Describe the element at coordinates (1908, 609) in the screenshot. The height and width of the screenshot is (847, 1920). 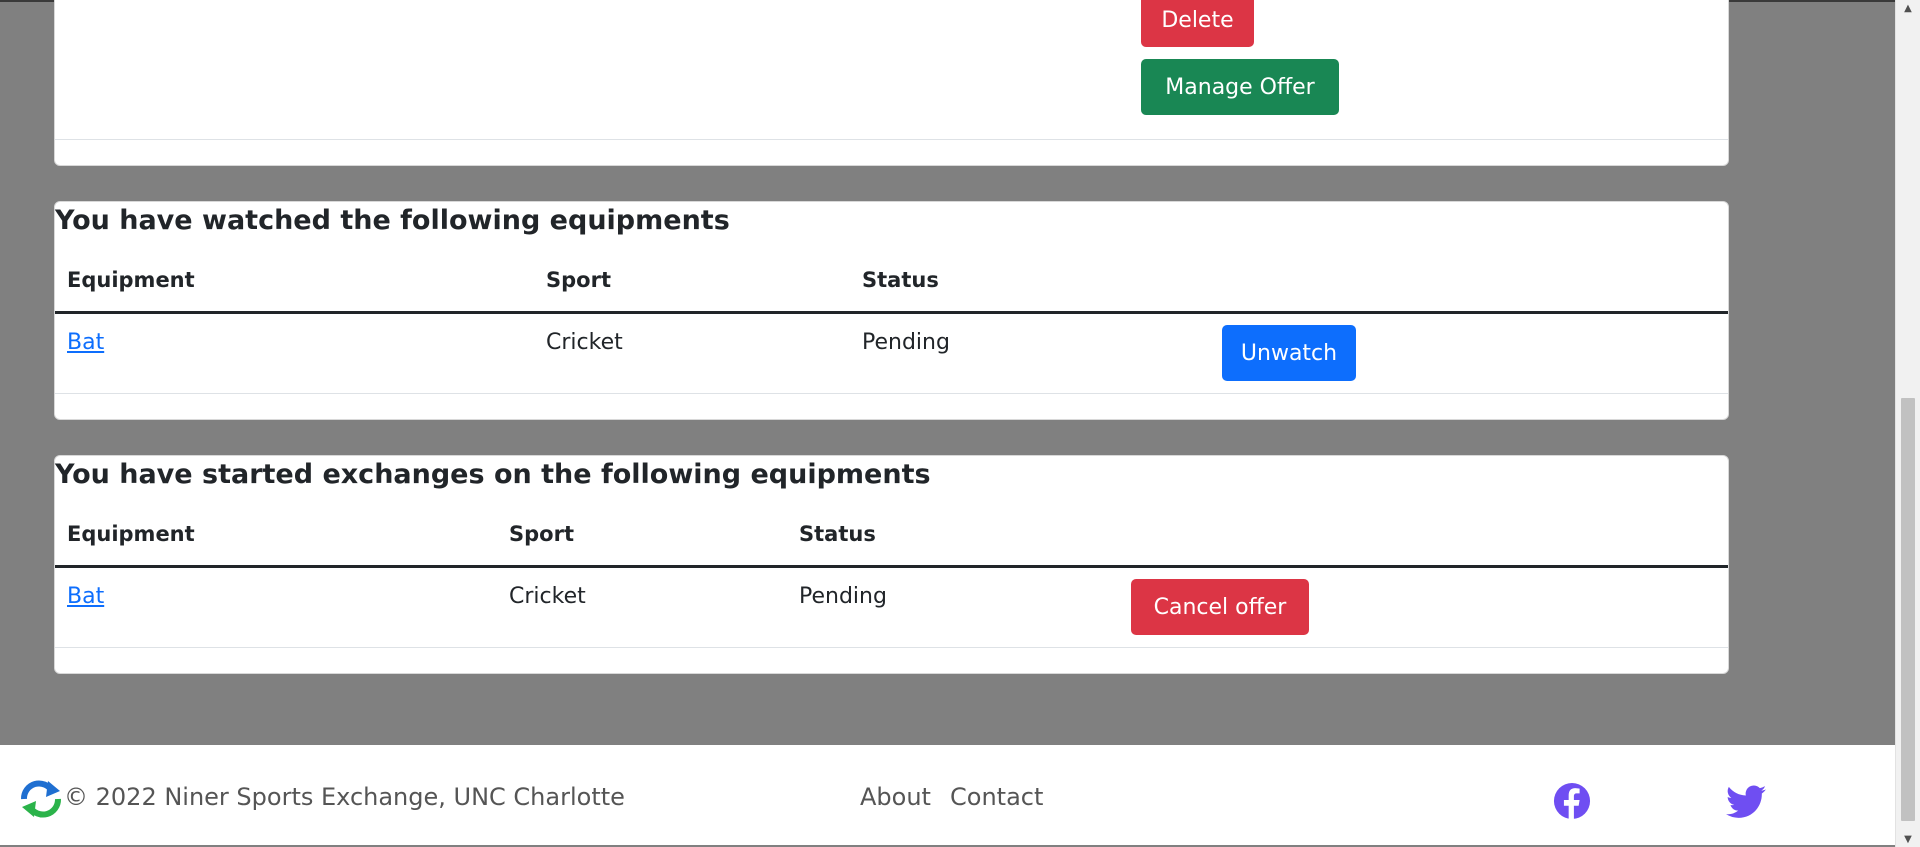
I see `scrollbar-thumb` at that location.